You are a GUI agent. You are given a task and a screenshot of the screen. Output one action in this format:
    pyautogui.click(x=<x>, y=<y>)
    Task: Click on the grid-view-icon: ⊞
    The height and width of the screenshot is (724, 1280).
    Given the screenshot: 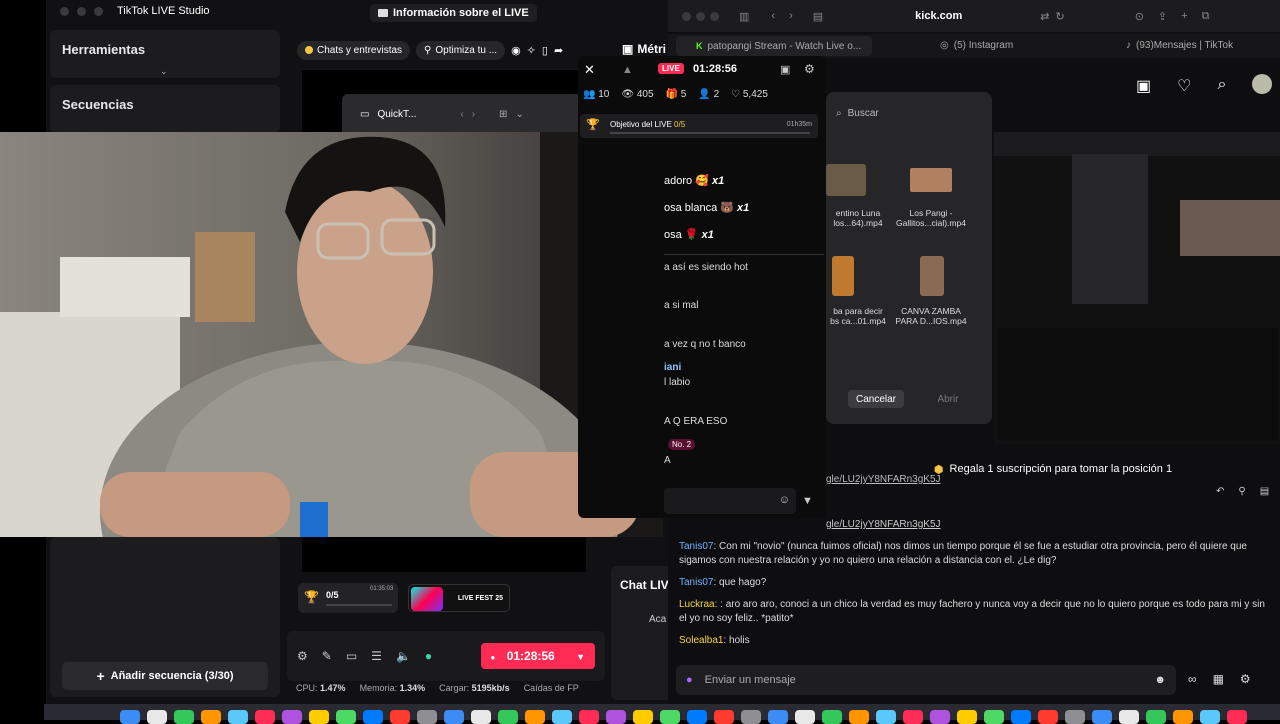 What is the action you would take?
    pyautogui.click(x=503, y=114)
    